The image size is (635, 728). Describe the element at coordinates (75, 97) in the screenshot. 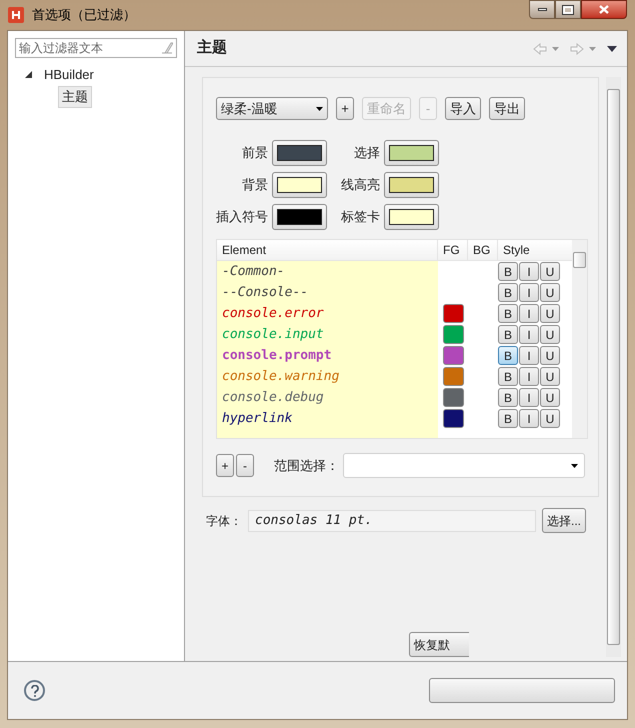

I see `tree-item: 主题` at that location.